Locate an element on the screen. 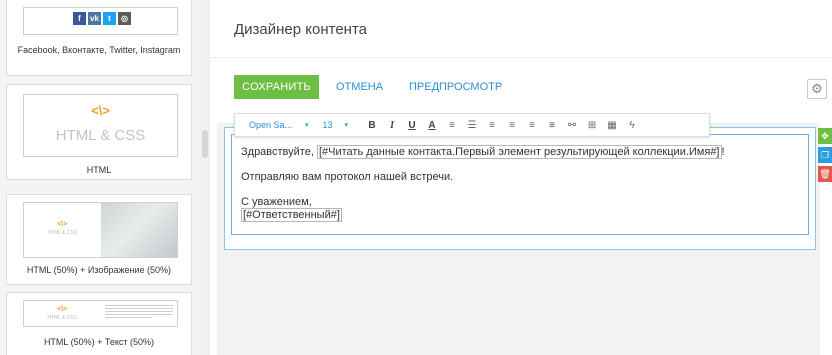  unordered-list-icon: ☰ is located at coordinates (472, 125).